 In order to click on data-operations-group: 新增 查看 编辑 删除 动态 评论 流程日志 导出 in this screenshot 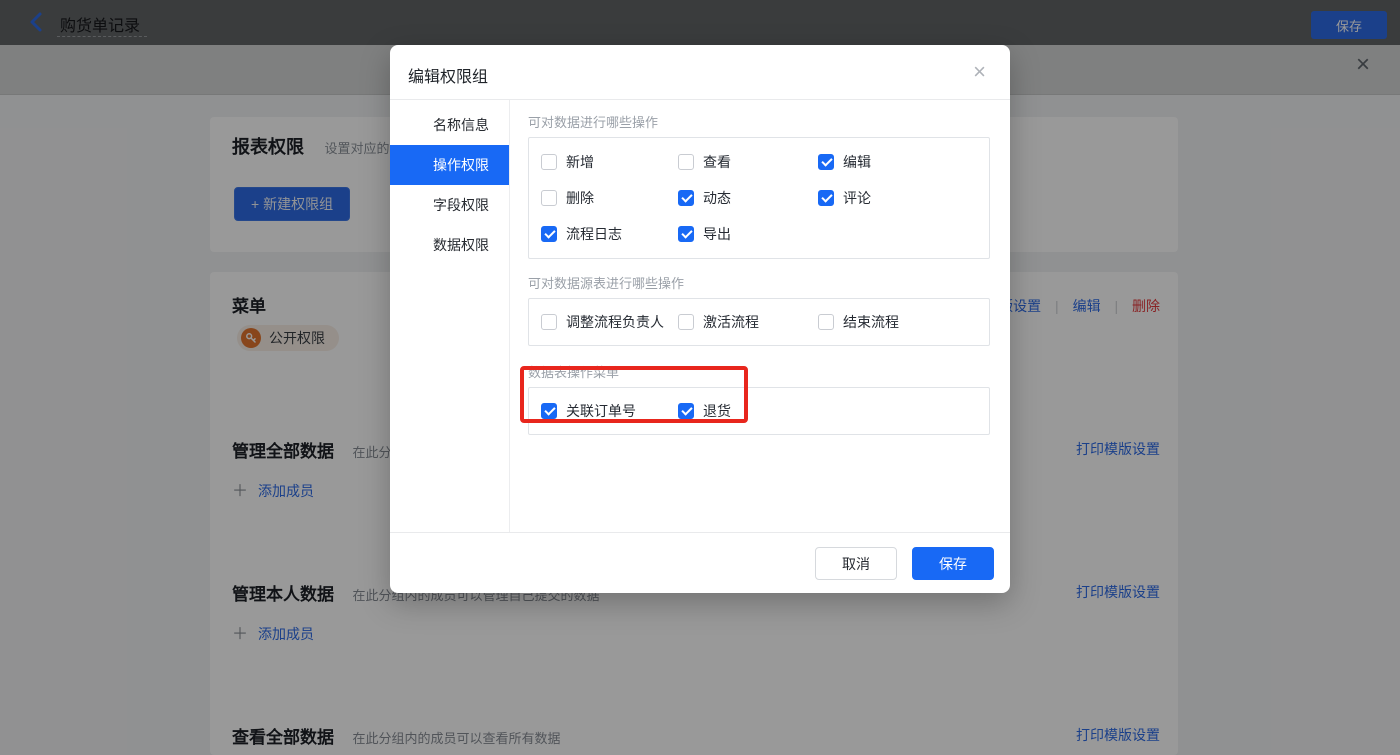, I will do `click(759, 198)`.